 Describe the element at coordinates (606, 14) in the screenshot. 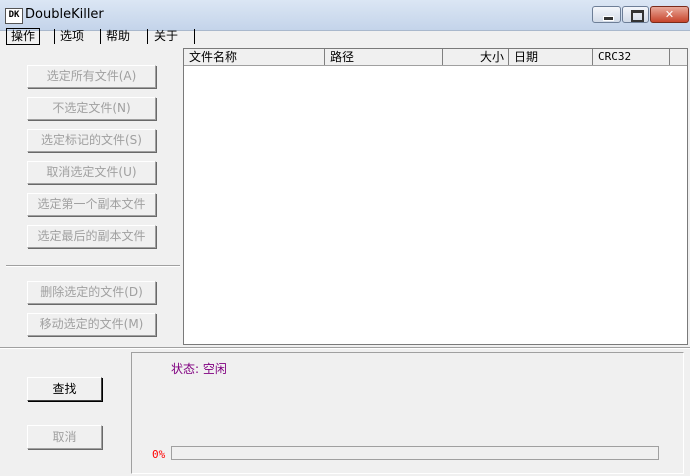

I see `minimize-button` at that location.